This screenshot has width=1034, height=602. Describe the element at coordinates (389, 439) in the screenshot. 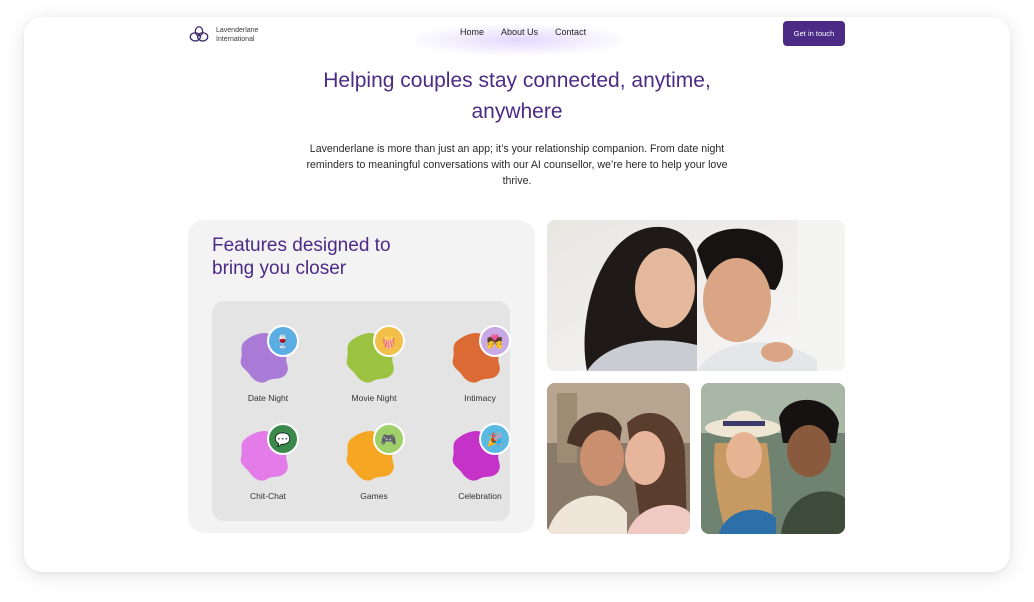

I see `games-icon: 🎮` at that location.